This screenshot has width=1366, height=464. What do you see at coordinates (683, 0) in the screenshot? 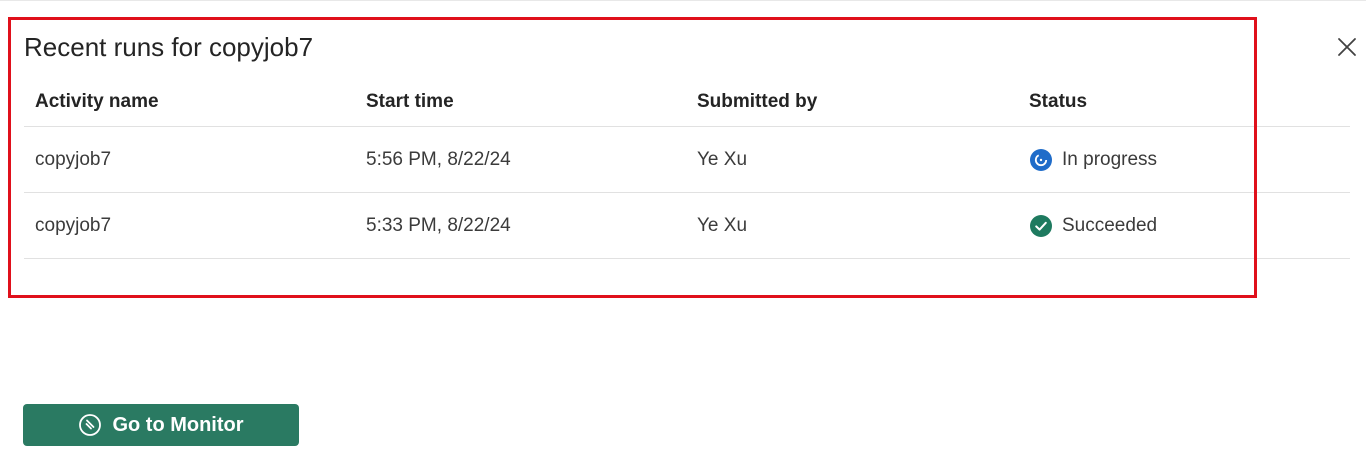
I see `top-divider` at bounding box center [683, 0].